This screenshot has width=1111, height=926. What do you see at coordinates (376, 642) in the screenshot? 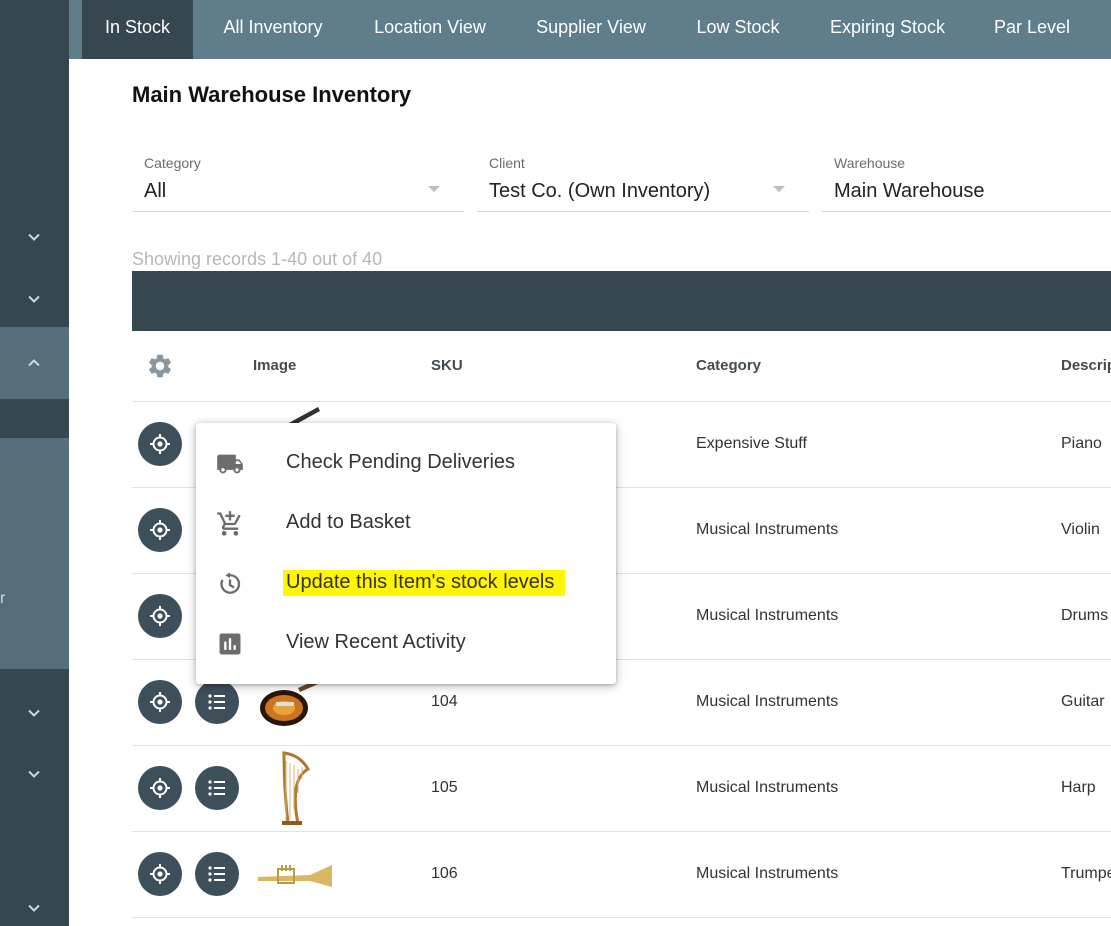
I see `menu-item-label: View Recent Activity` at bounding box center [376, 642].